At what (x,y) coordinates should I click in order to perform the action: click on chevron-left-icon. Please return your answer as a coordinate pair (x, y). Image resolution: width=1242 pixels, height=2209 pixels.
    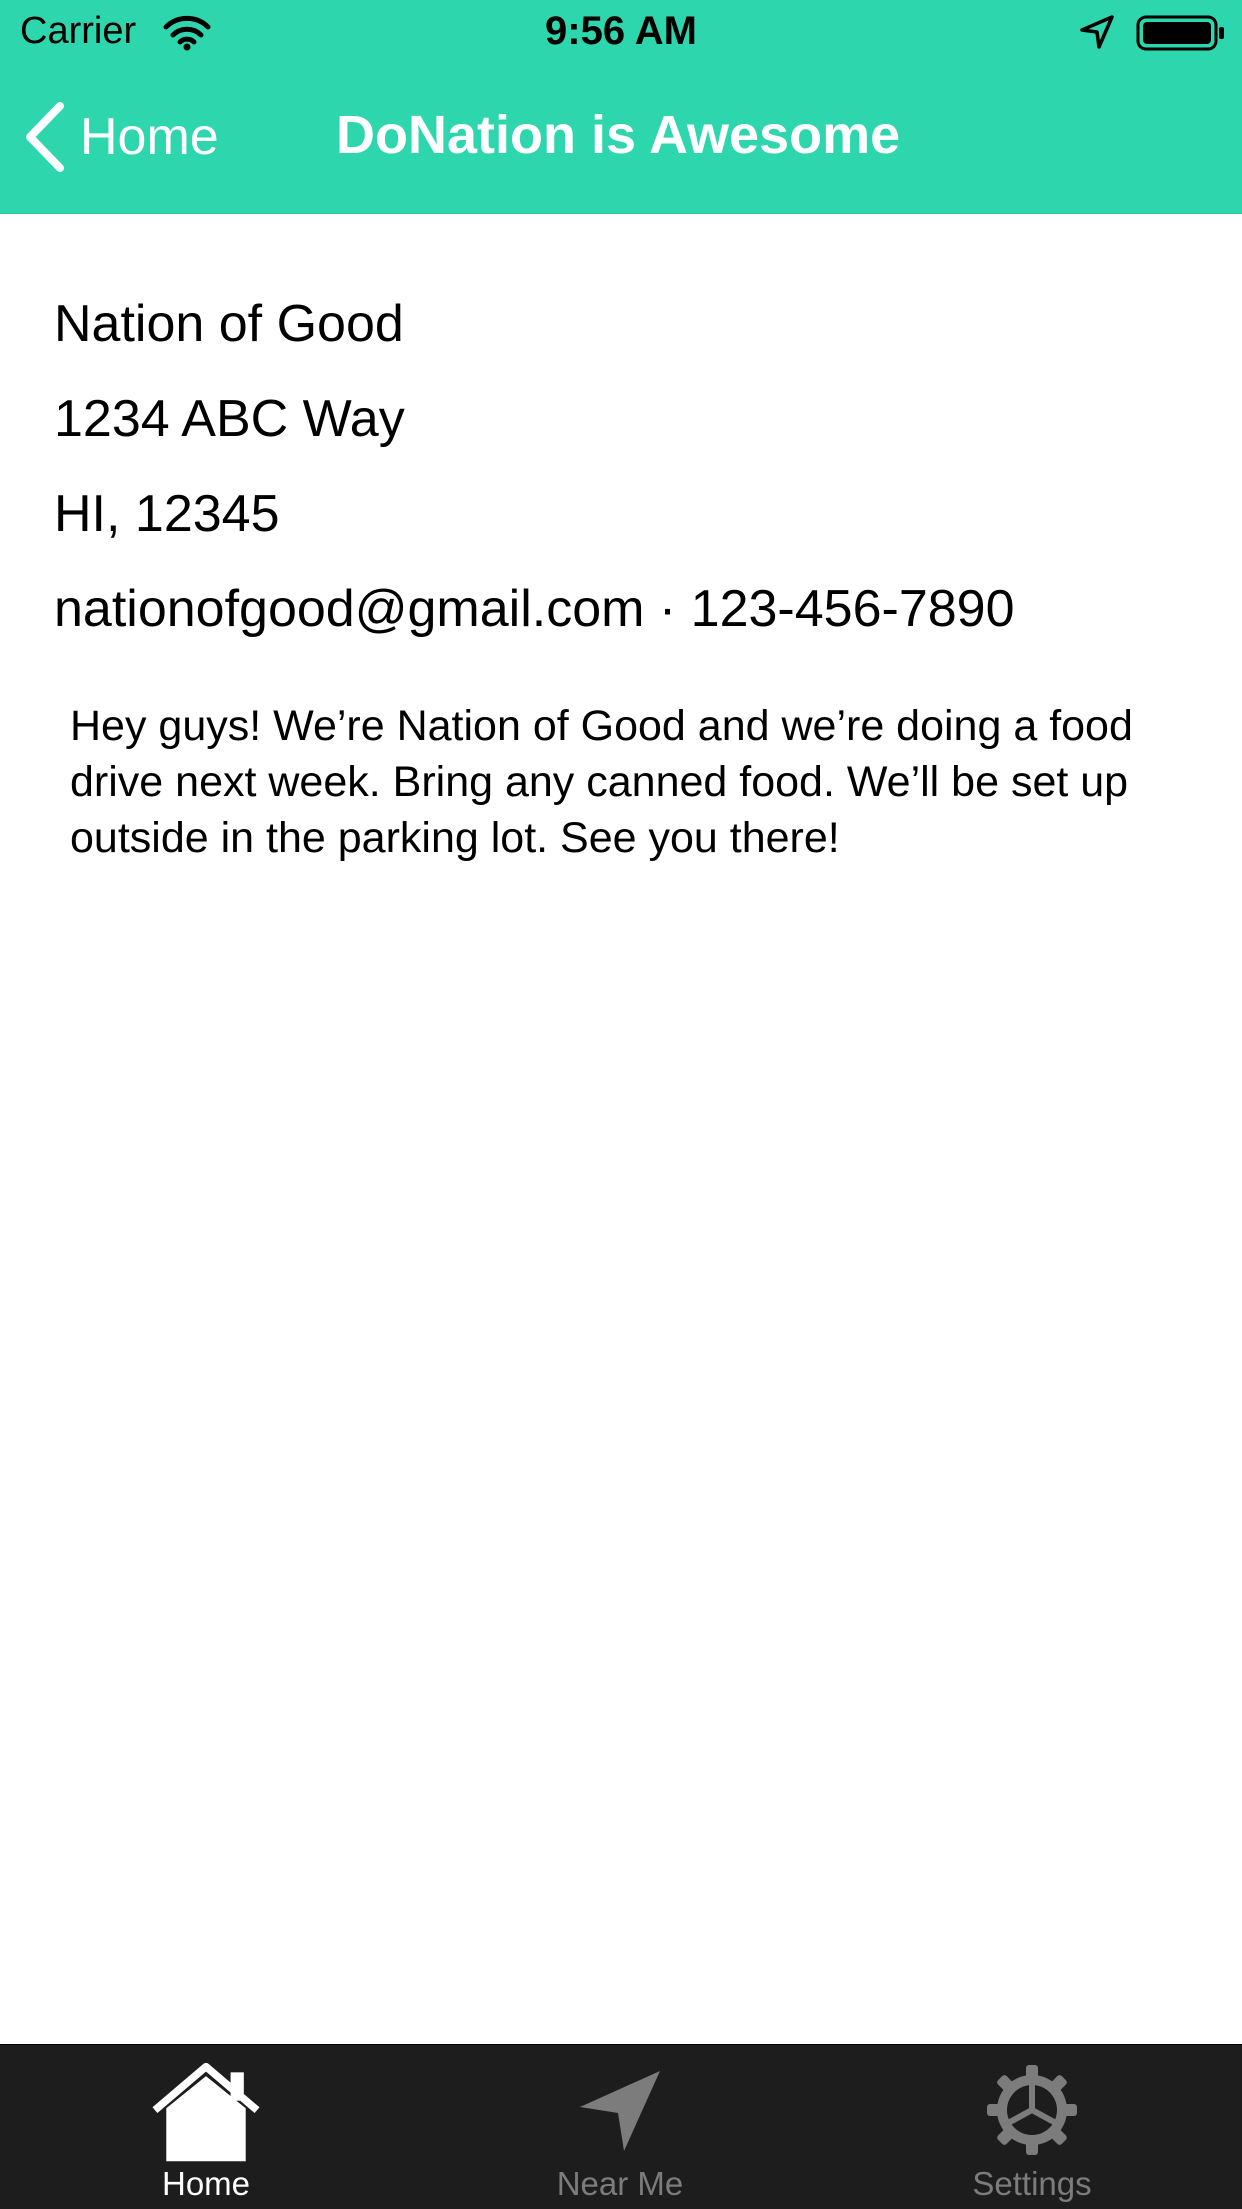
    Looking at the image, I should click on (45, 137).